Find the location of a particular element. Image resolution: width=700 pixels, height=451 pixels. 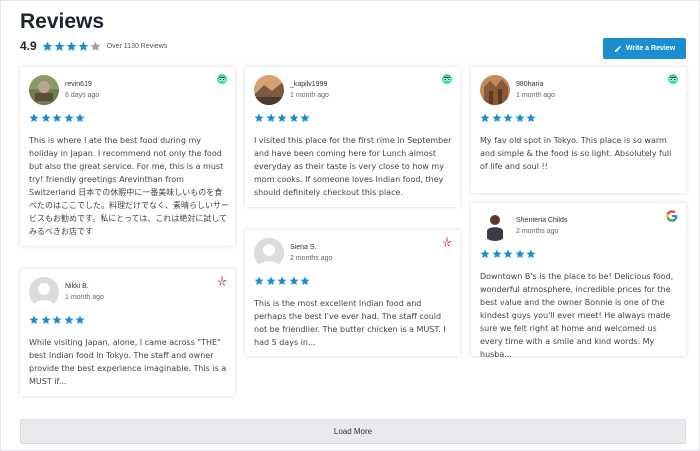

pencil-icon is located at coordinates (617, 48).